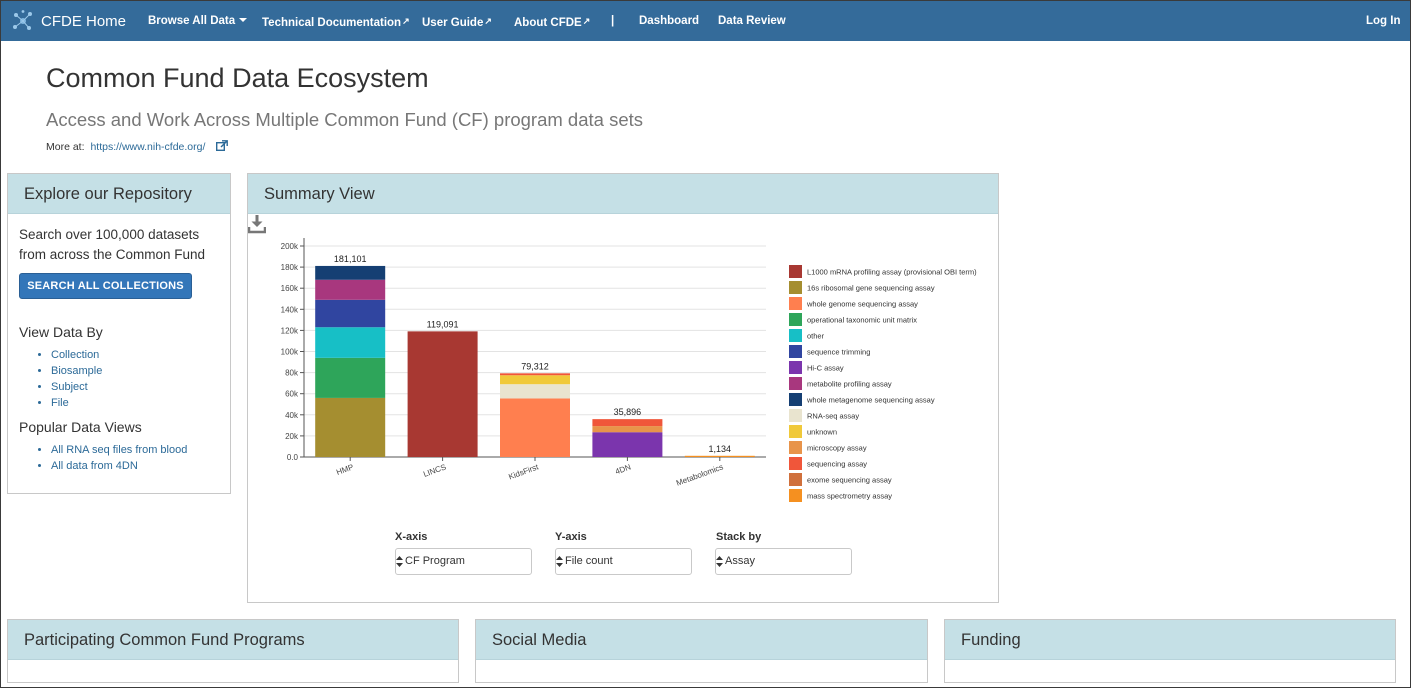  I want to click on bar-total-label: 35,896, so click(628, 412).